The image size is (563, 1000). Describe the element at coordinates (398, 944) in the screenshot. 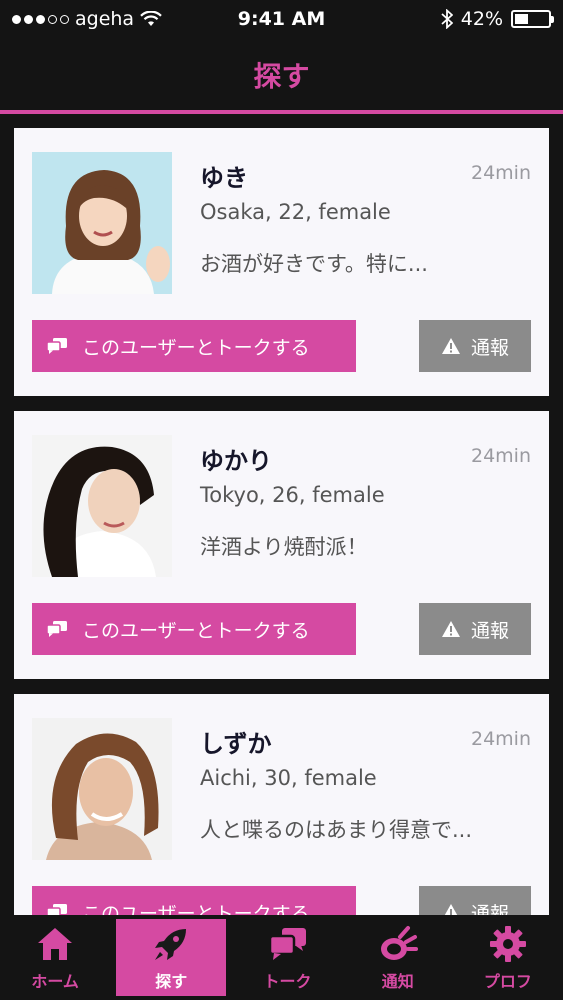

I see `megaphone-icon` at that location.